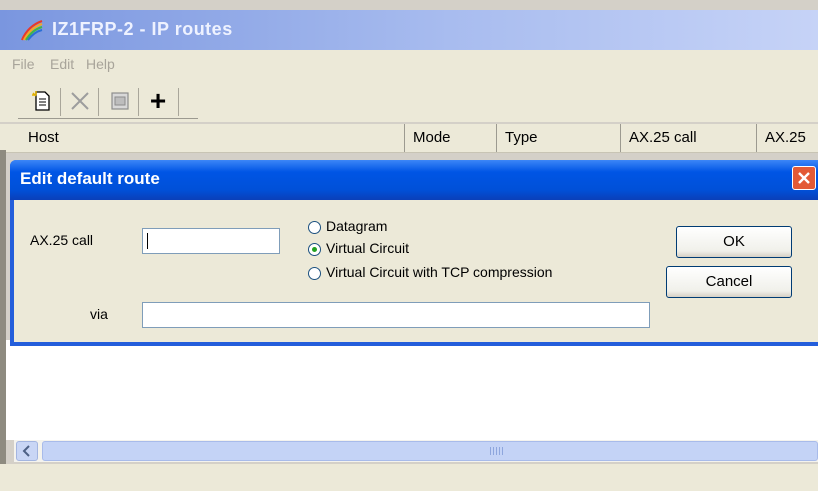  I want to click on radio-selected-dot, so click(314, 249).